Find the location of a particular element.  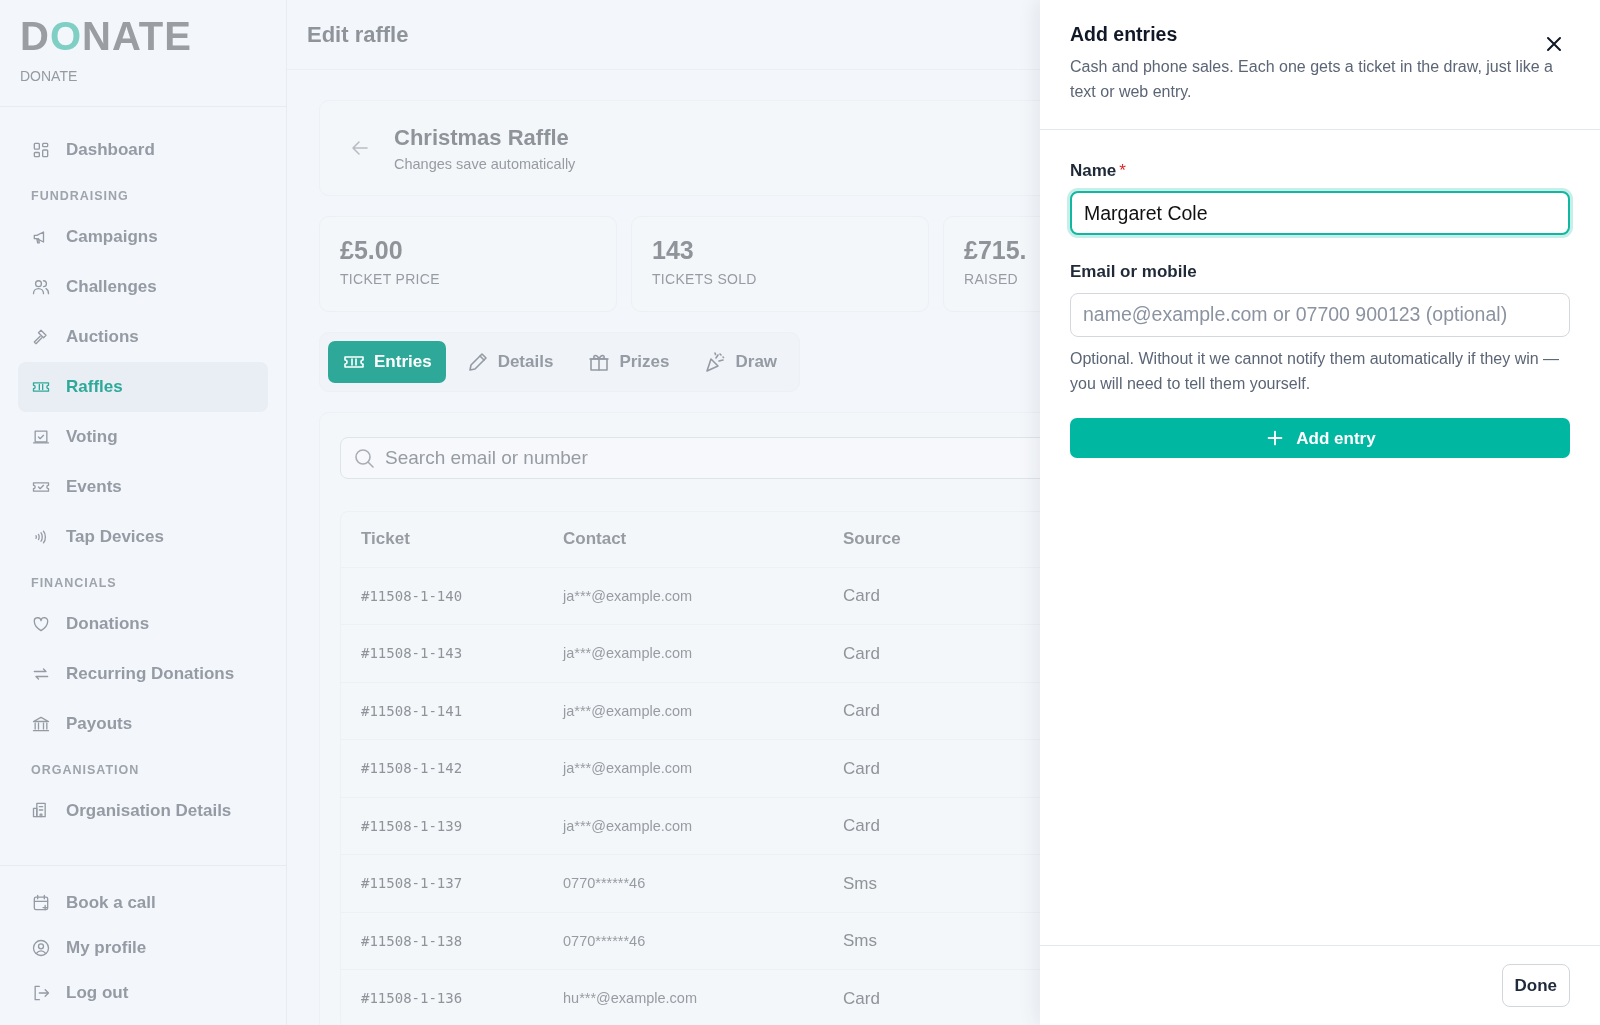

help-text: Optional. Without it we cannot notify them automatically if they win — you will need to tell them yourself. is located at coordinates (1315, 371).